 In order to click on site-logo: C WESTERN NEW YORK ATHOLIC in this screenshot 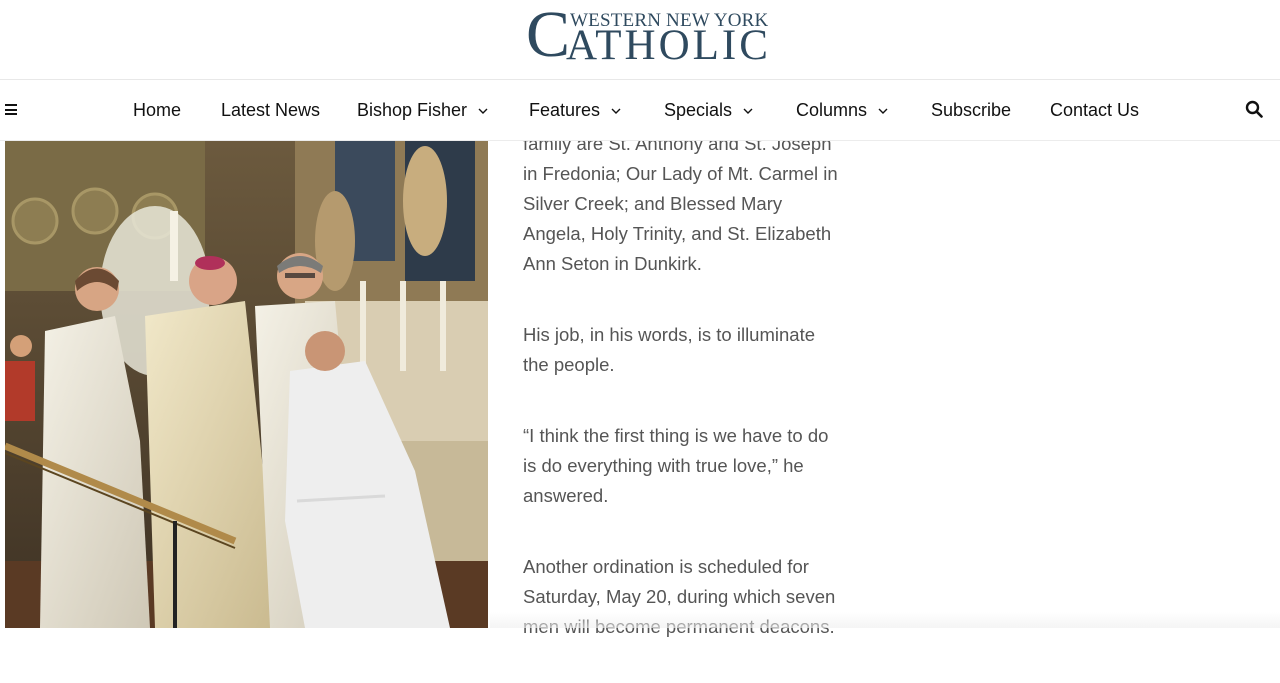, I will do `click(647, 36)`.